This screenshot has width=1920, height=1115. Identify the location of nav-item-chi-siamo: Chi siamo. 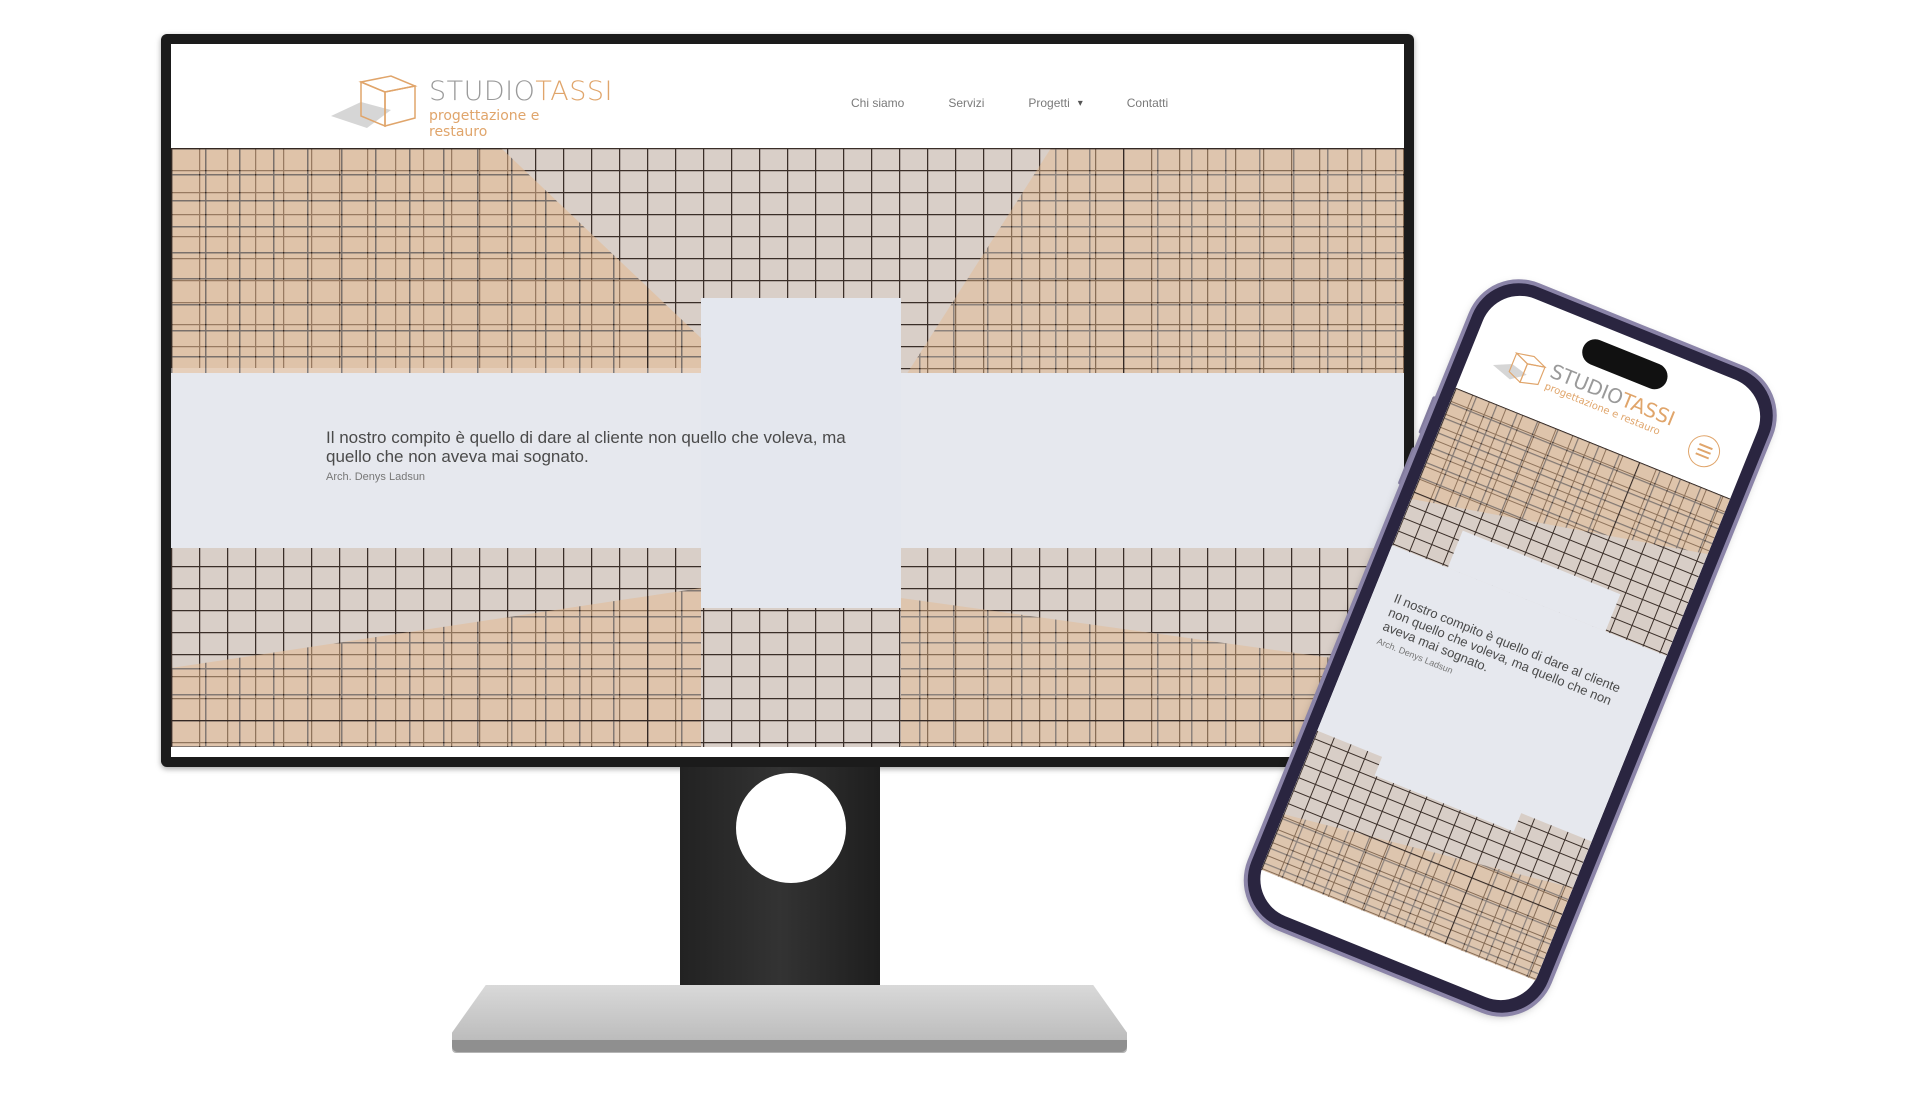
(877, 103).